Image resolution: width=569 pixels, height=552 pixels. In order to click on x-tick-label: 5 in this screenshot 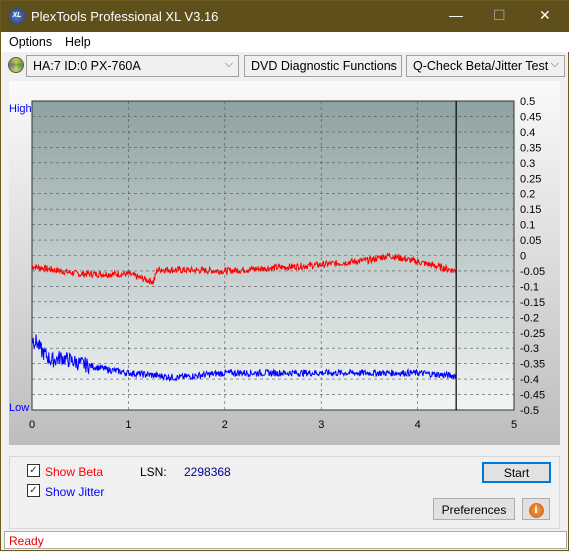, I will do `click(514, 425)`.